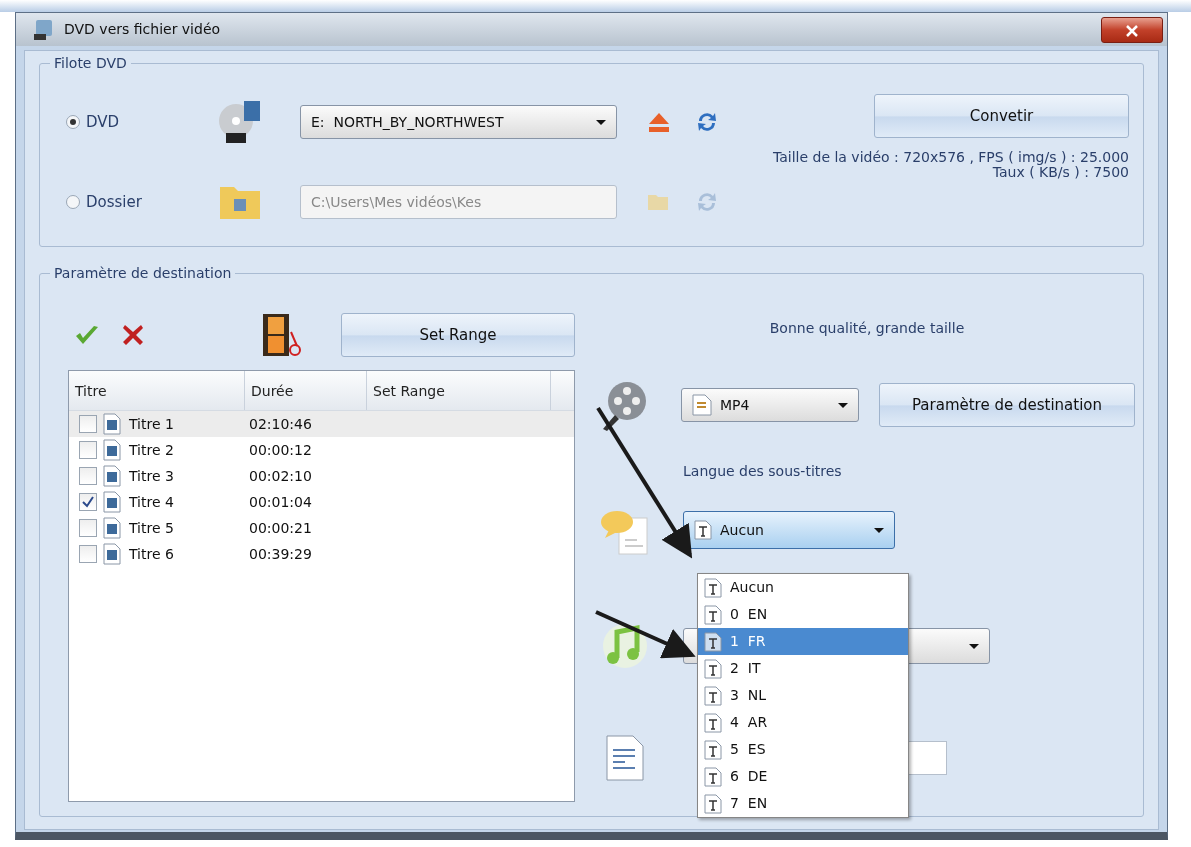 This screenshot has width=1191, height=847. I want to click on table-cell-text: 00:00:12, so click(280, 450).